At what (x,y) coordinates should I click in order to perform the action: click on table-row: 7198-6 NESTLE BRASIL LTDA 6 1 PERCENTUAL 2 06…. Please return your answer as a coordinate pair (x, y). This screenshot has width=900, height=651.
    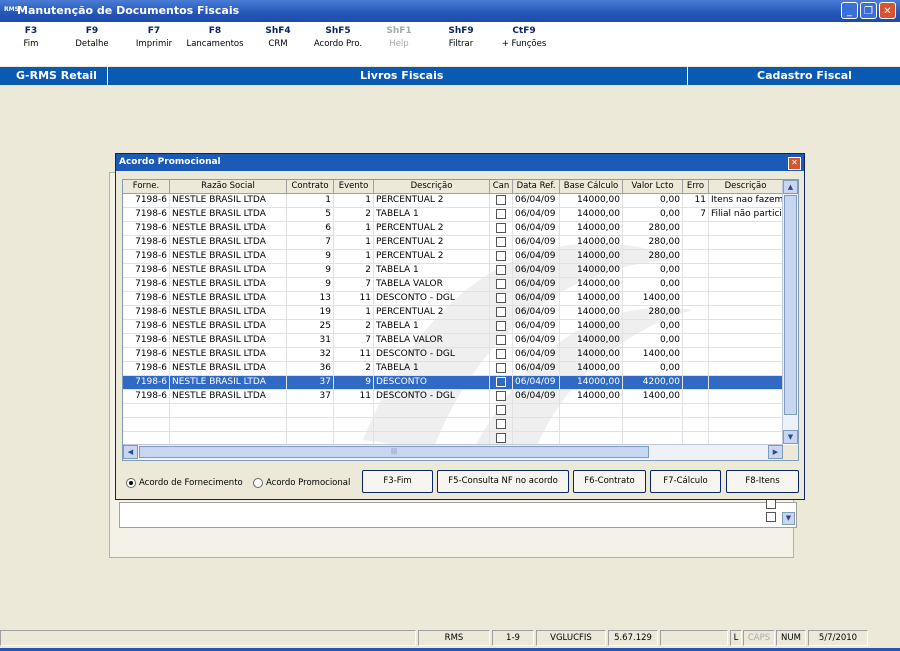
    Looking at the image, I should click on (453, 229).